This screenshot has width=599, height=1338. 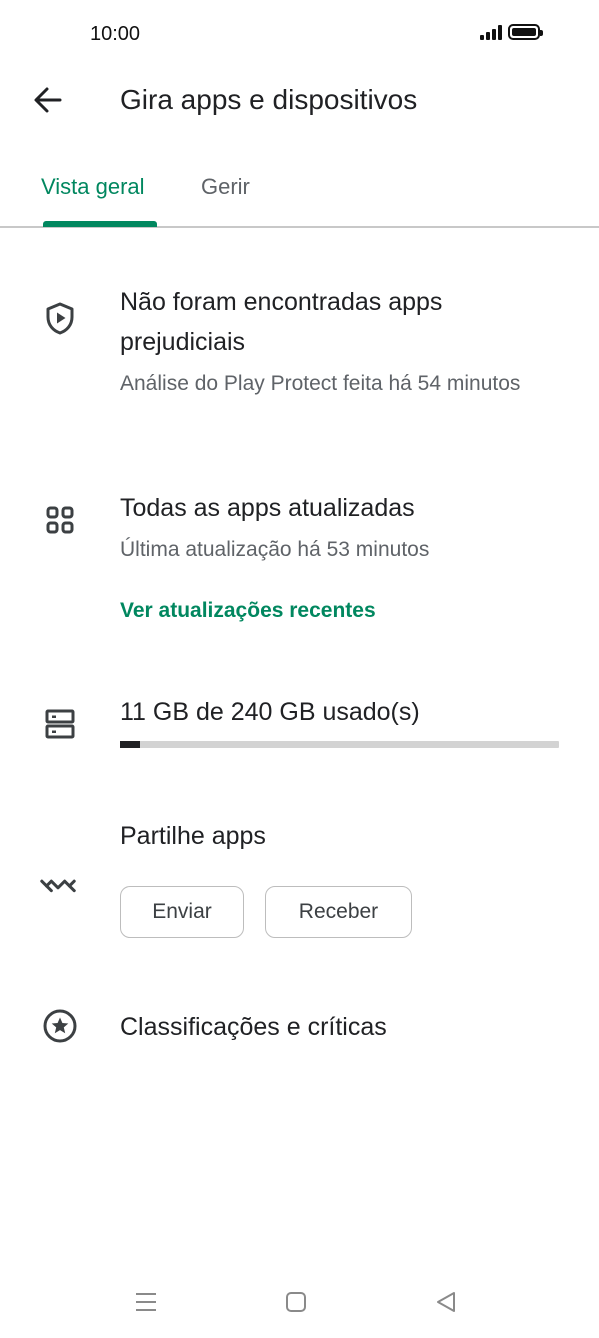 What do you see at coordinates (93, 187) in the screenshot?
I see `tab-overview: Vista geral` at bounding box center [93, 187].